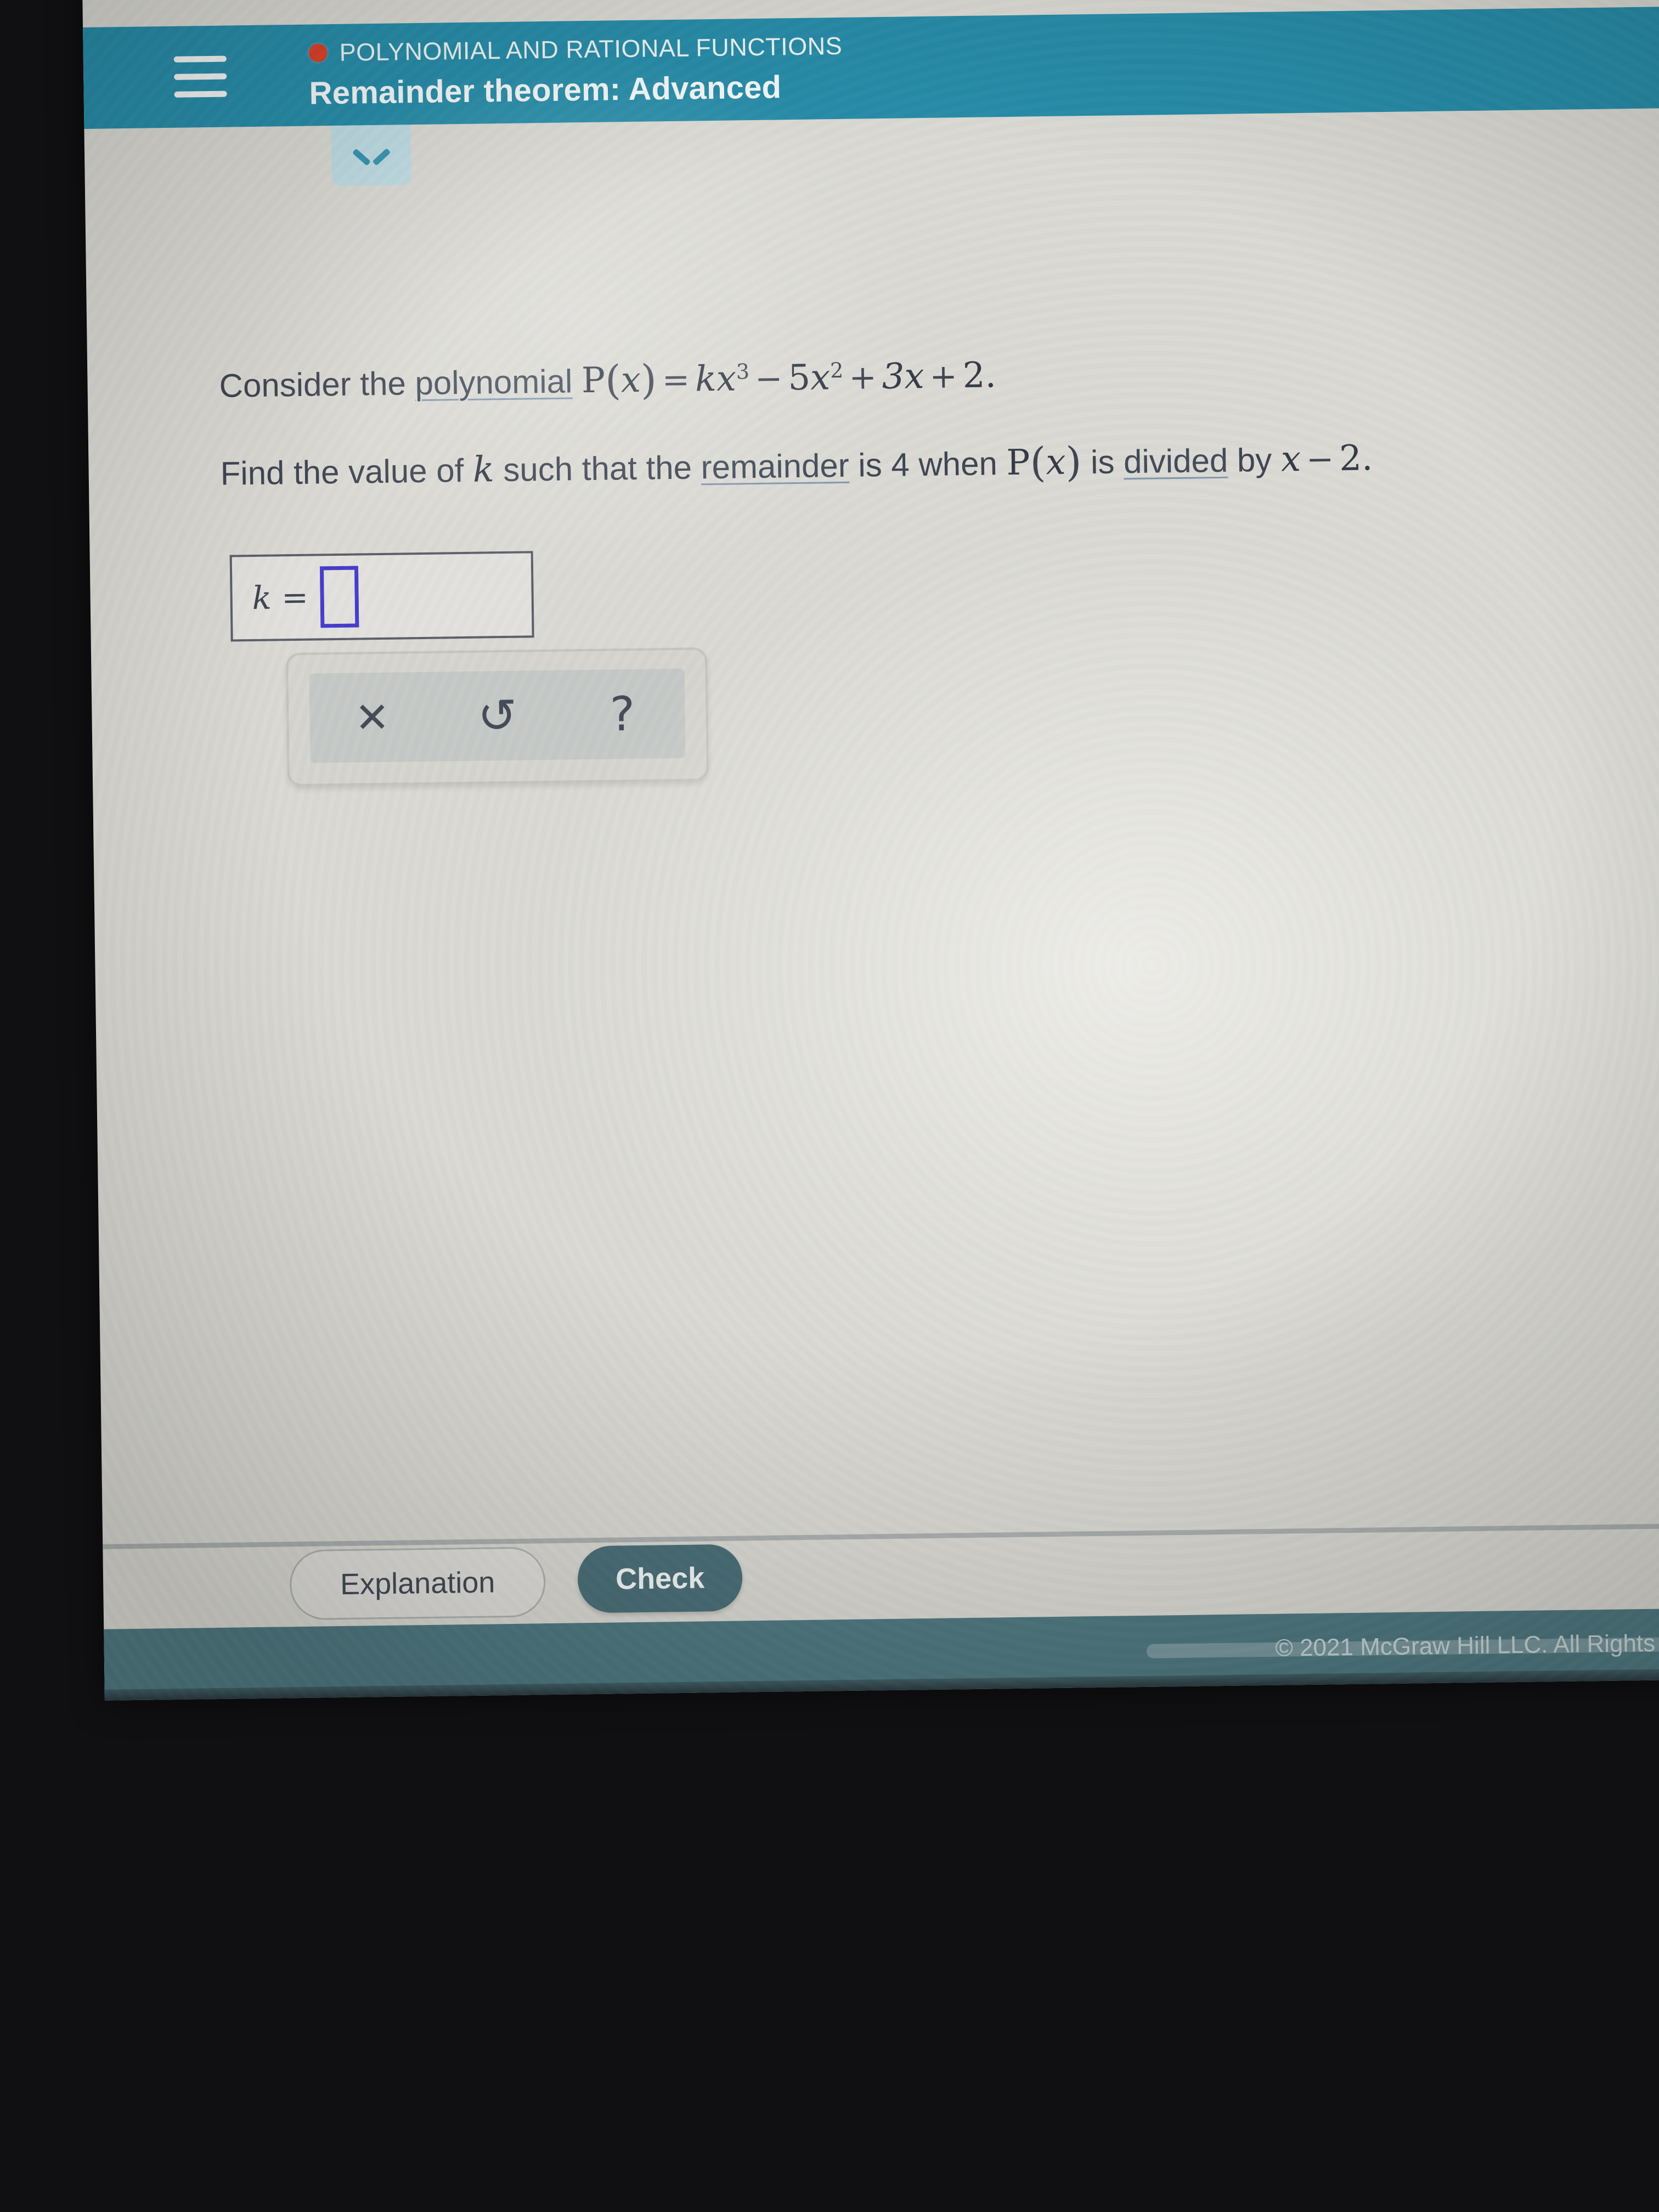 Image resolution: width=1659 pixels, height=2212 pixels. Describe the element at coordinates (706, 379) in the screenshot. I see `math-coef-k: k` at that location.